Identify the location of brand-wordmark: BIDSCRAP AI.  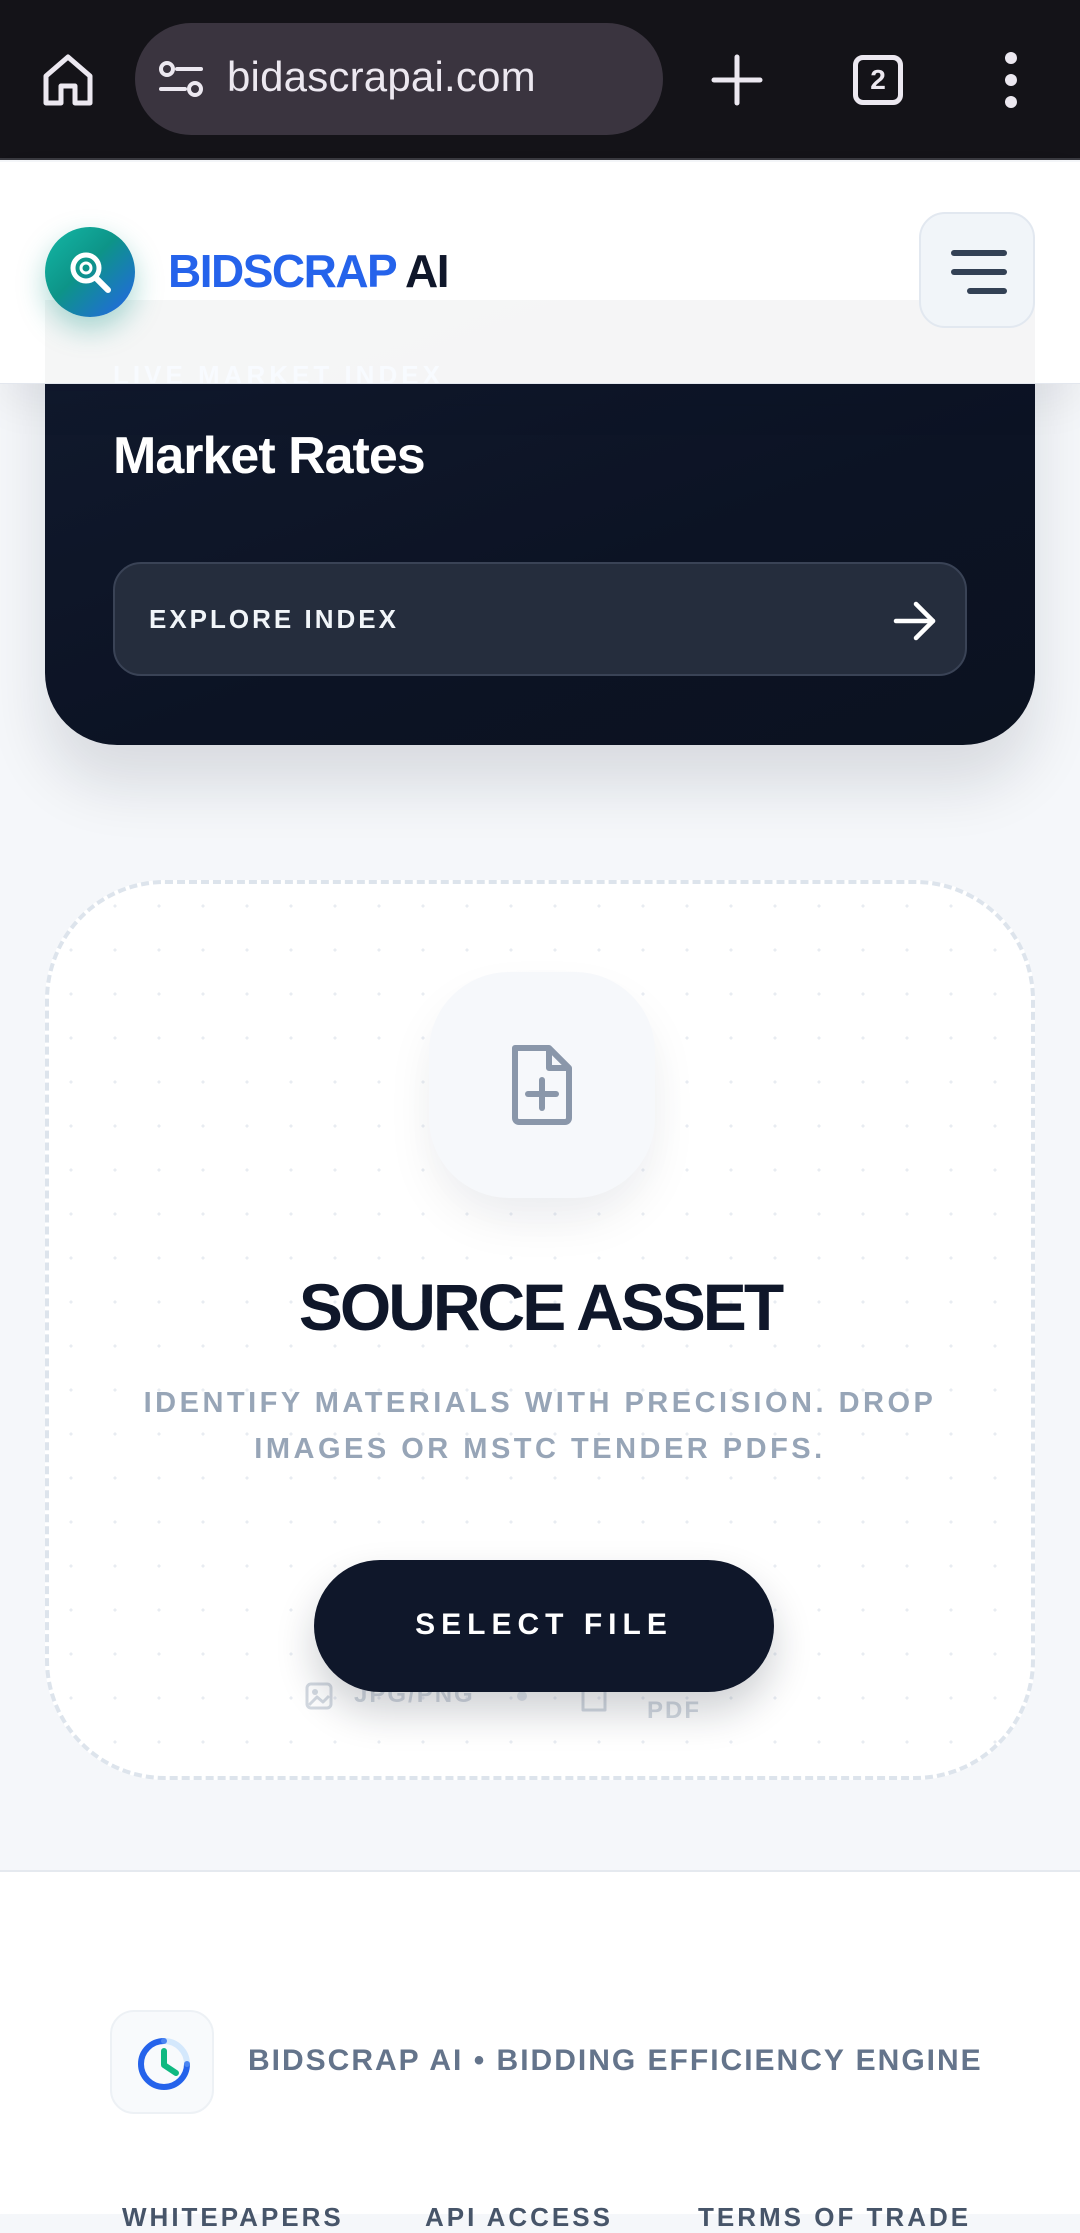
(309, 271).